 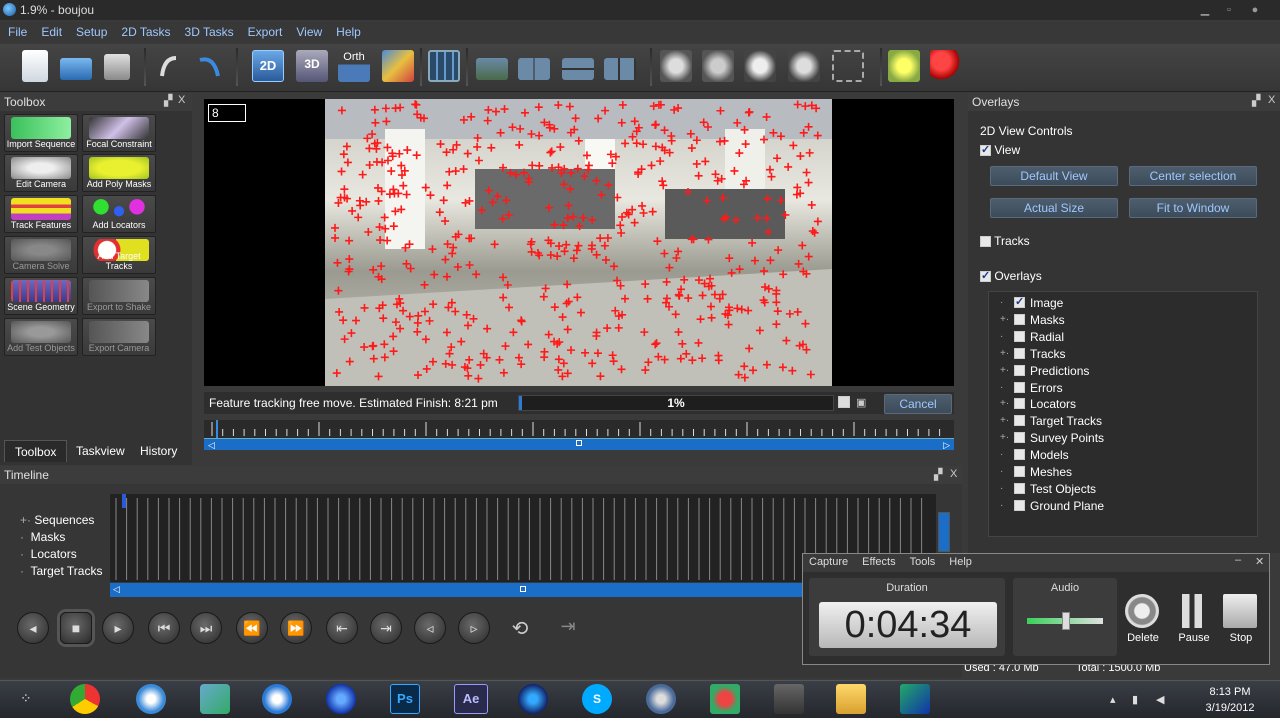 I want to click on menu-export: Export, so click(x=264, y=30).